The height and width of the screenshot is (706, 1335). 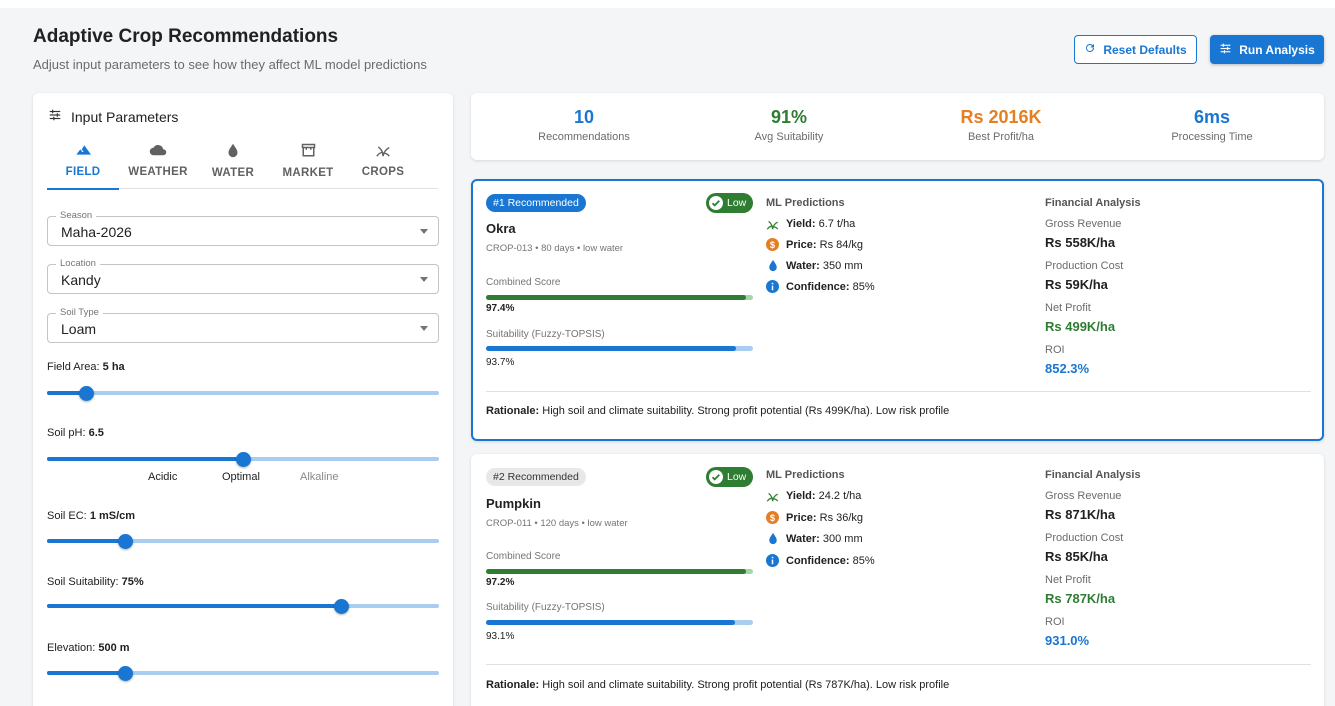 I want to click on tab-water-label: WATER, so click(x=233, y=173).